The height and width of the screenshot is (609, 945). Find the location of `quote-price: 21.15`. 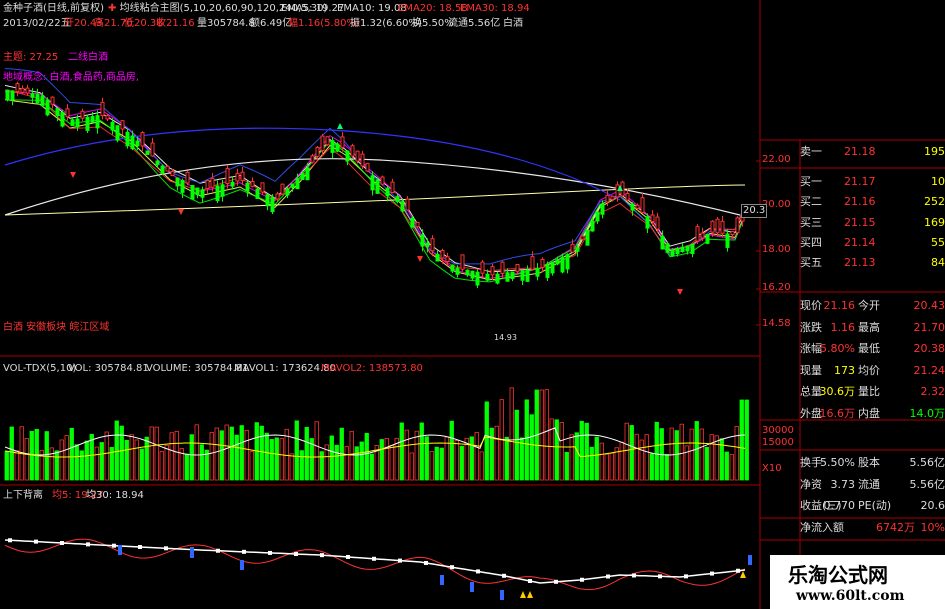

quote-price: 21.15 is located at coordinates (860, 222).